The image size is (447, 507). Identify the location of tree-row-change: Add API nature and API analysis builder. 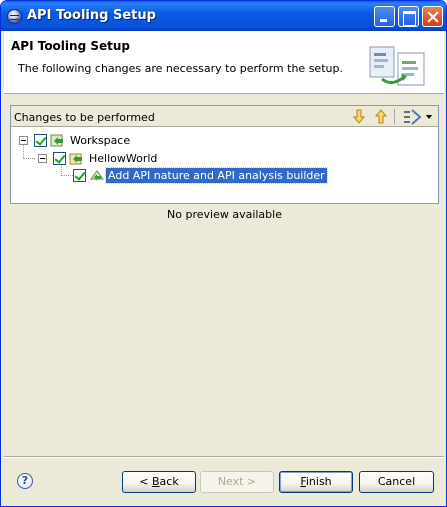
(224, 175).